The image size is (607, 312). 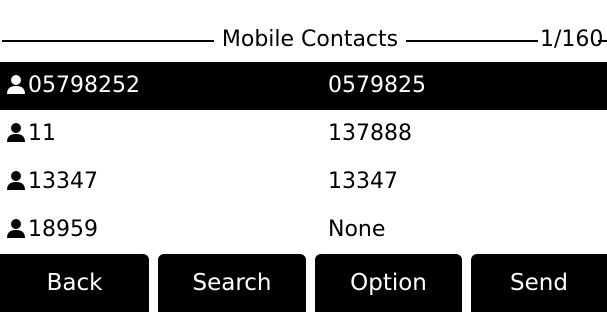 What do you see at coordinates (370, 133) in the screenshot?
I see `contact-number: 137888` at bounding box center [370, 133].